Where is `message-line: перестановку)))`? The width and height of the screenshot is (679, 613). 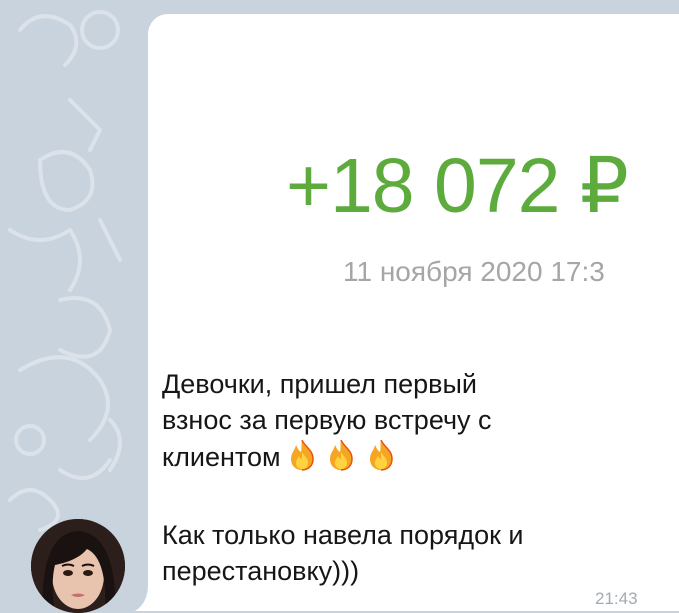 message-line: перестановку))) is located at coordinates (261, 571).